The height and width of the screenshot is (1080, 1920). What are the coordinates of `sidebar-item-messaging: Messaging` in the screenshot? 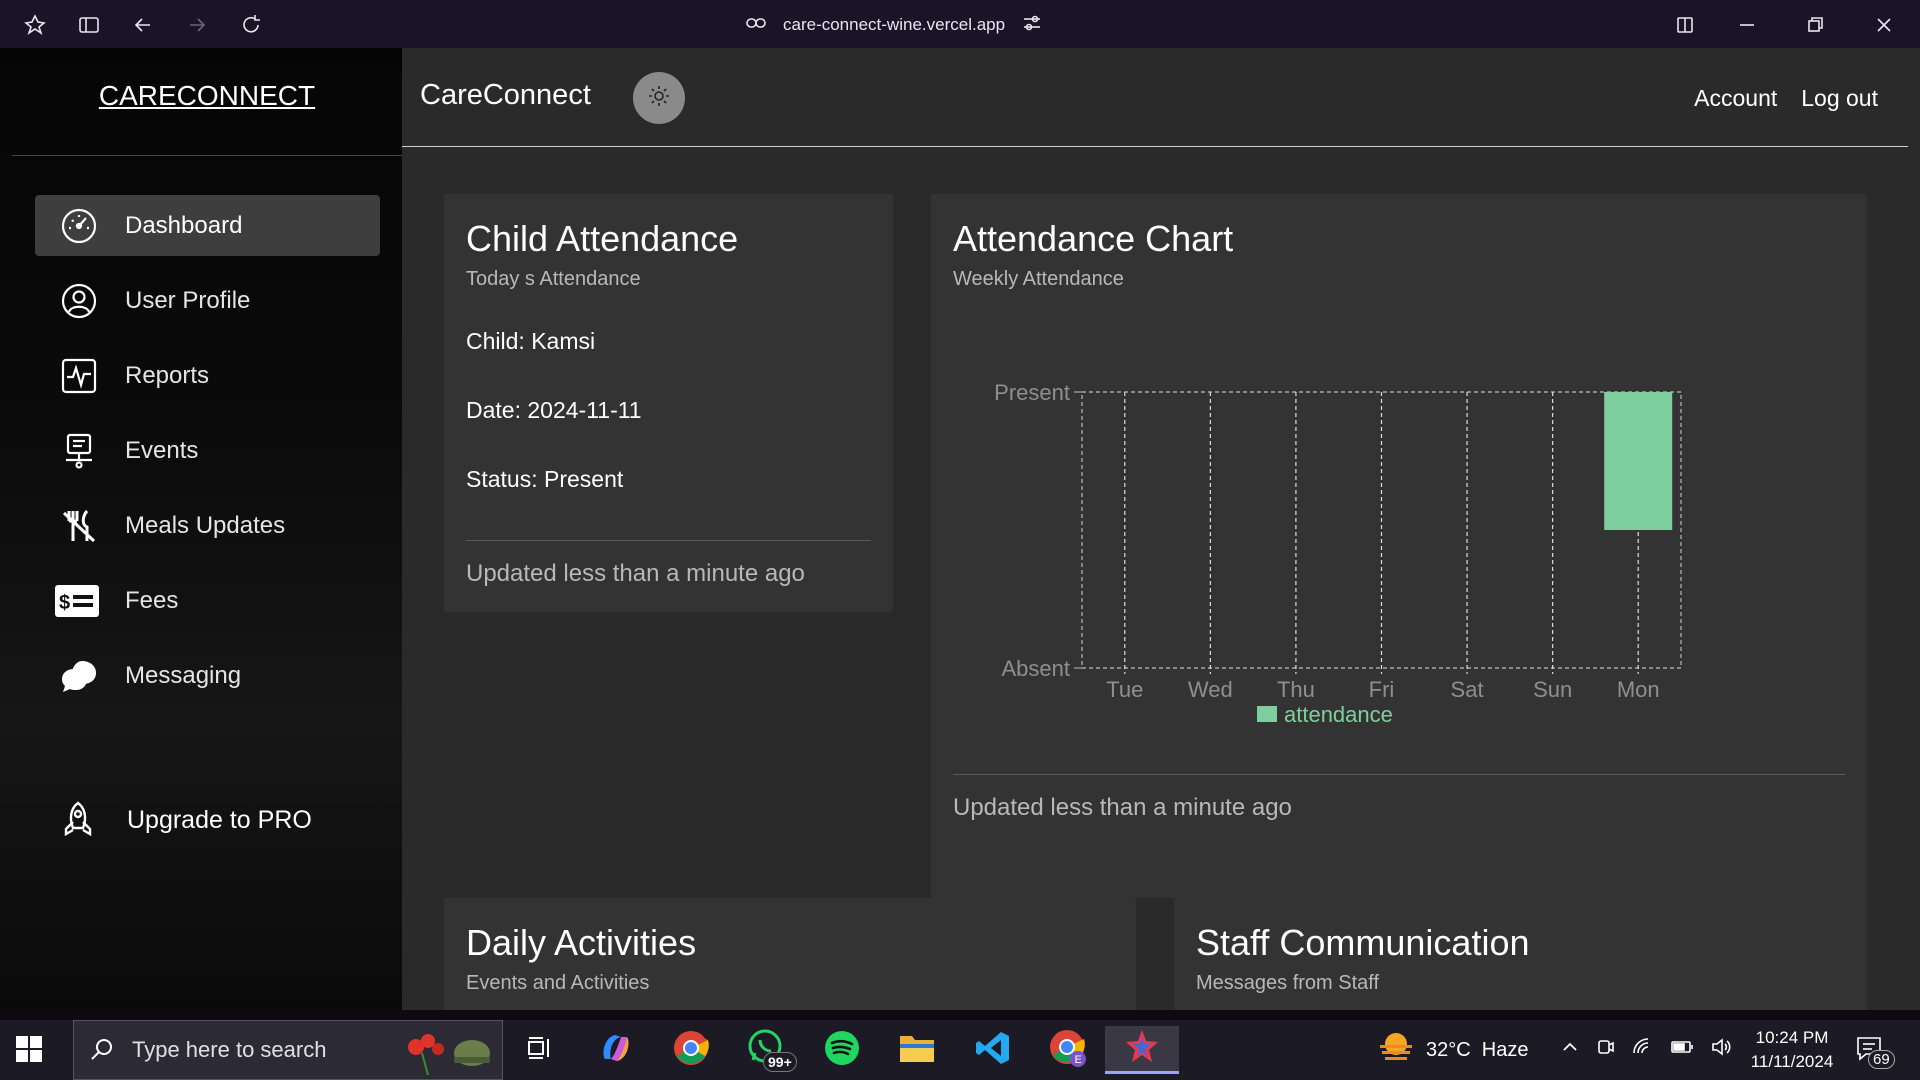 It's located at (207, 675).